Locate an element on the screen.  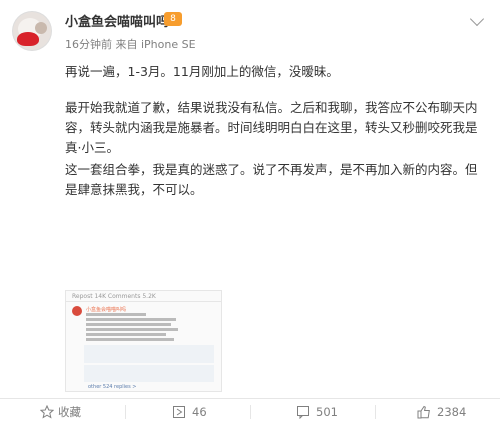
embed-header: Repost 14K Comments 5.2K is located at coordinates (114, 296).